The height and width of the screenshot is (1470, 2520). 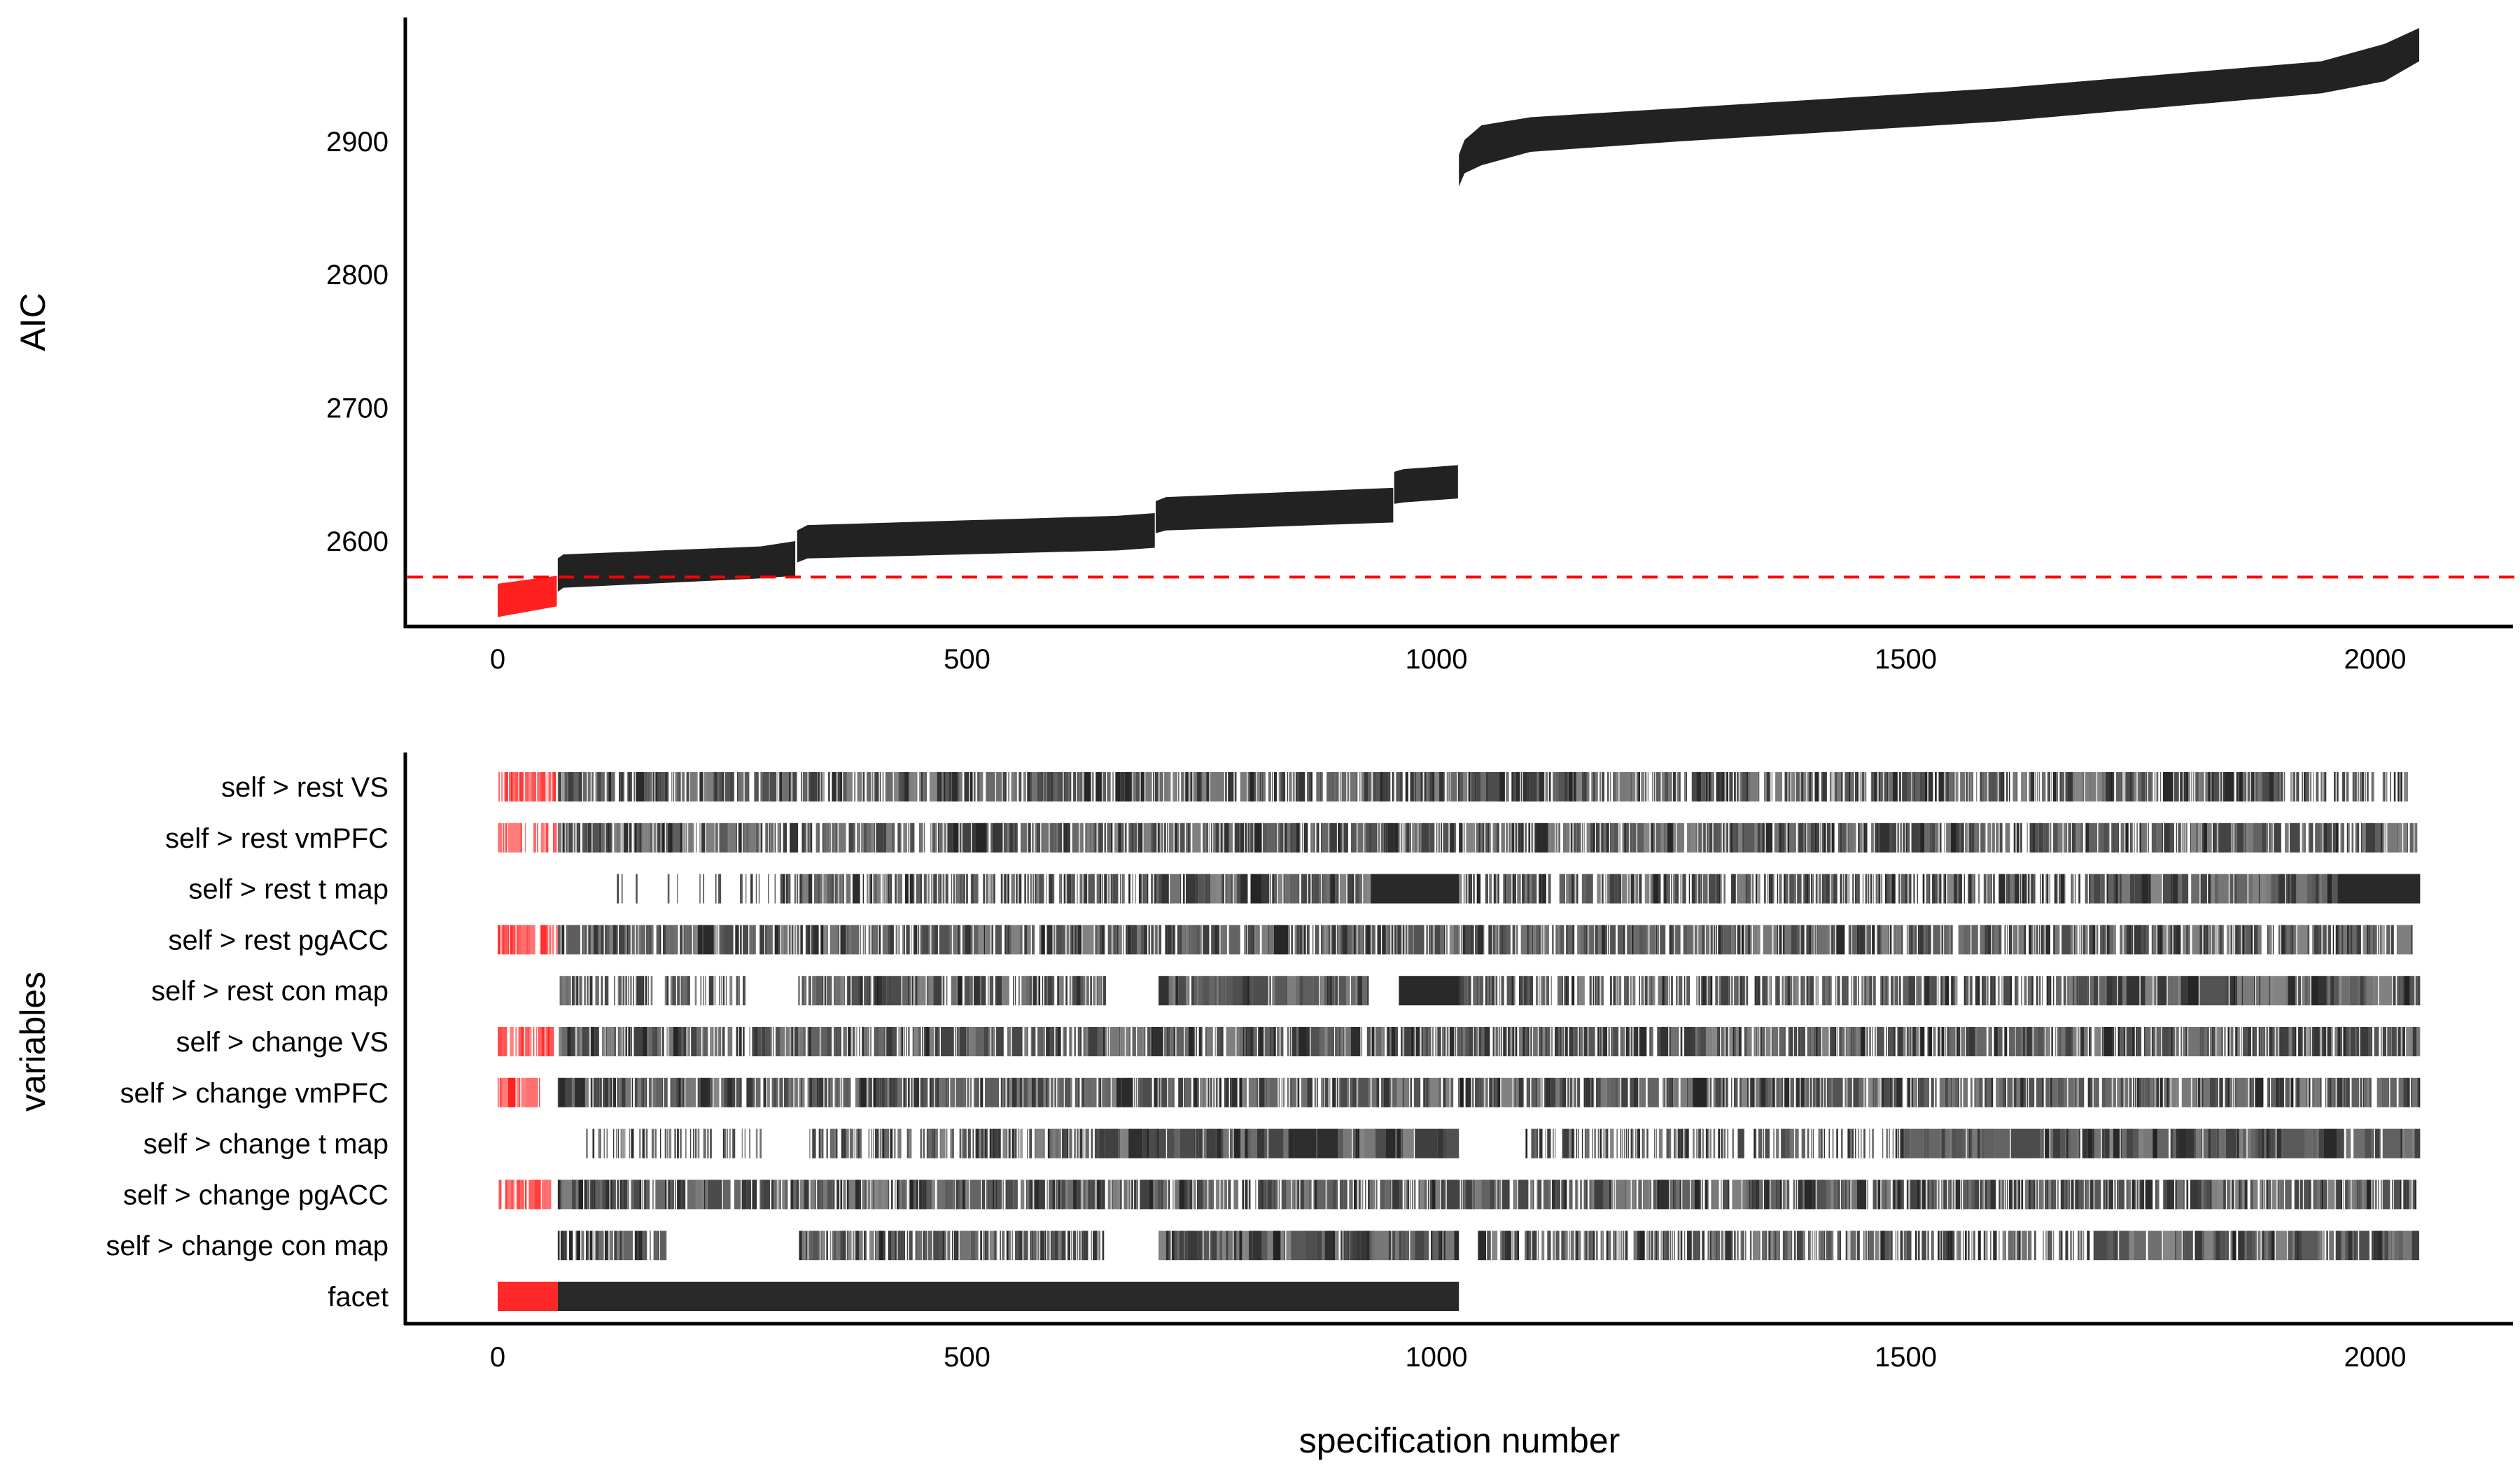 What do you see at coordinates (1906, 659) in the screenshot?
I see `x-tick-label: 1500` at bounding box center [1906, 659].